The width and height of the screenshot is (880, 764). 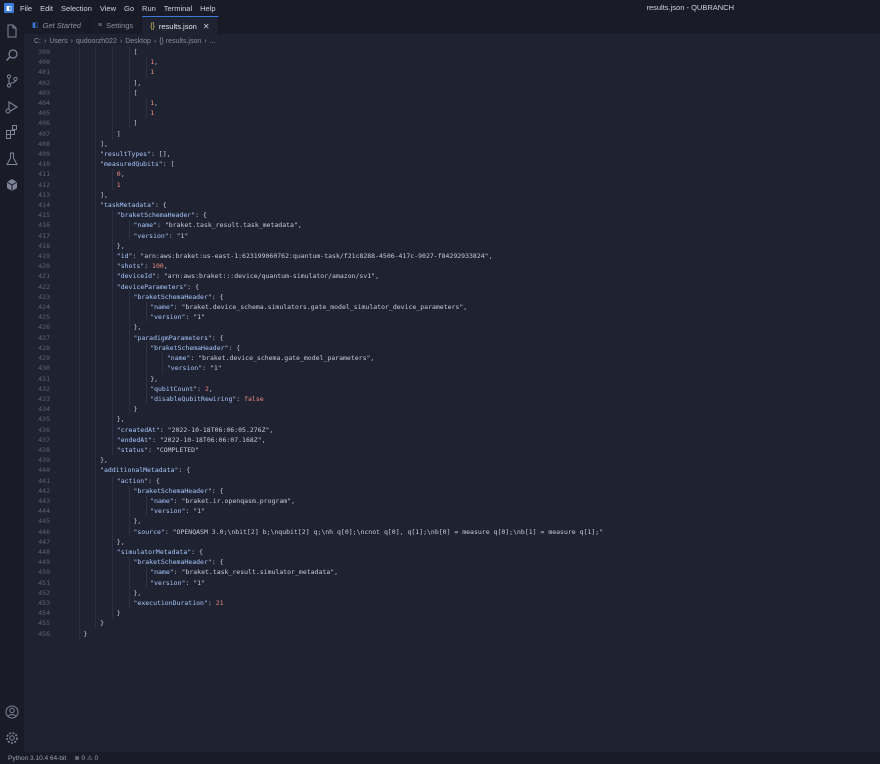 I want to click on code-line: 410 "measuredQubits": [, so click(x=452, y=164).